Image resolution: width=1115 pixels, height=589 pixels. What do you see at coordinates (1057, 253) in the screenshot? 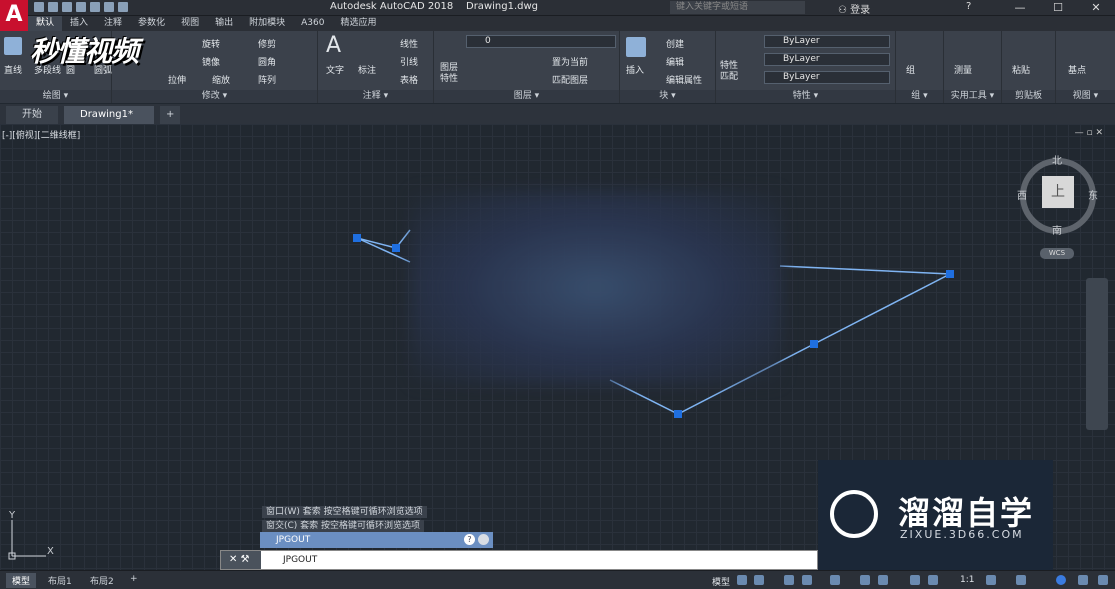
I see `wcs-menu: WCS` at bounding box center [1057, 253].